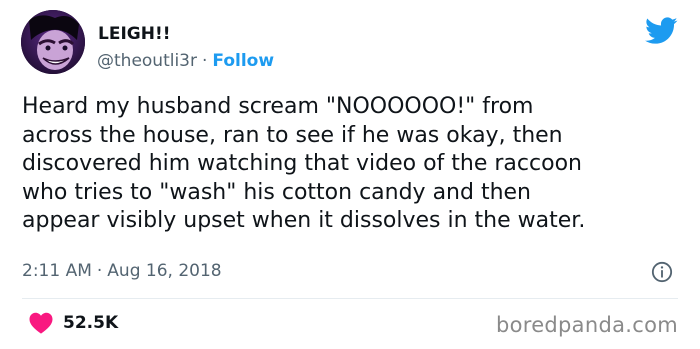 Image resolution: width=700 pixels, height=349 pixels. I want to click on info-icon, so click(662, 272).